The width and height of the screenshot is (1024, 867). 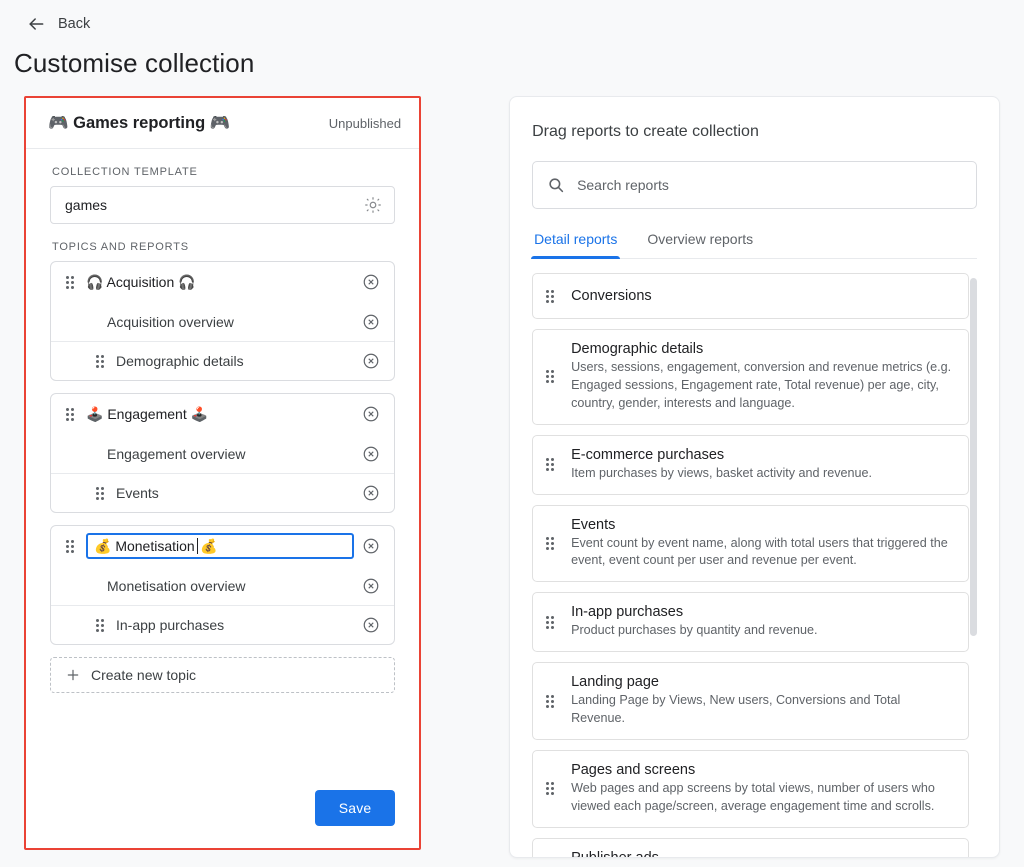 What do you see at coordinates (645, 131) in the screenshot?
I see `reports-panel-title: Drag reports to create collection` at bounding box center [645, 131].